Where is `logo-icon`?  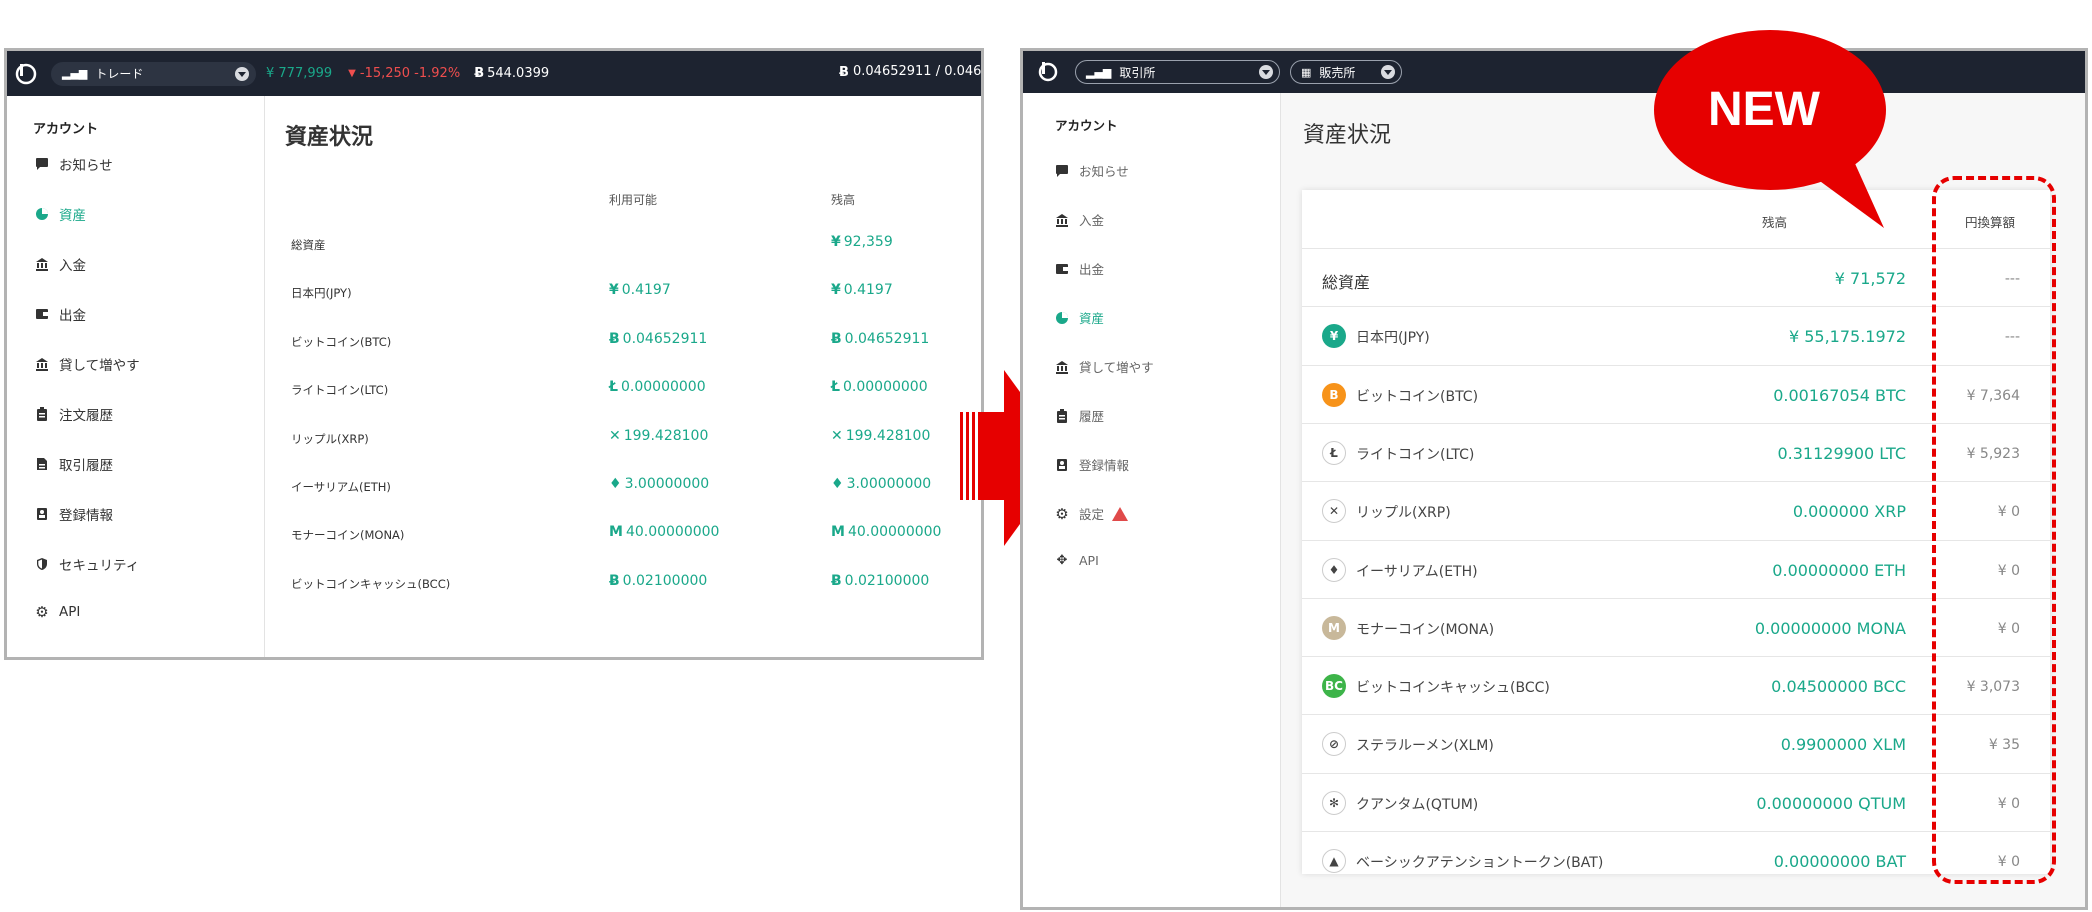 logo-icon is located at coordinates (1048, 72).